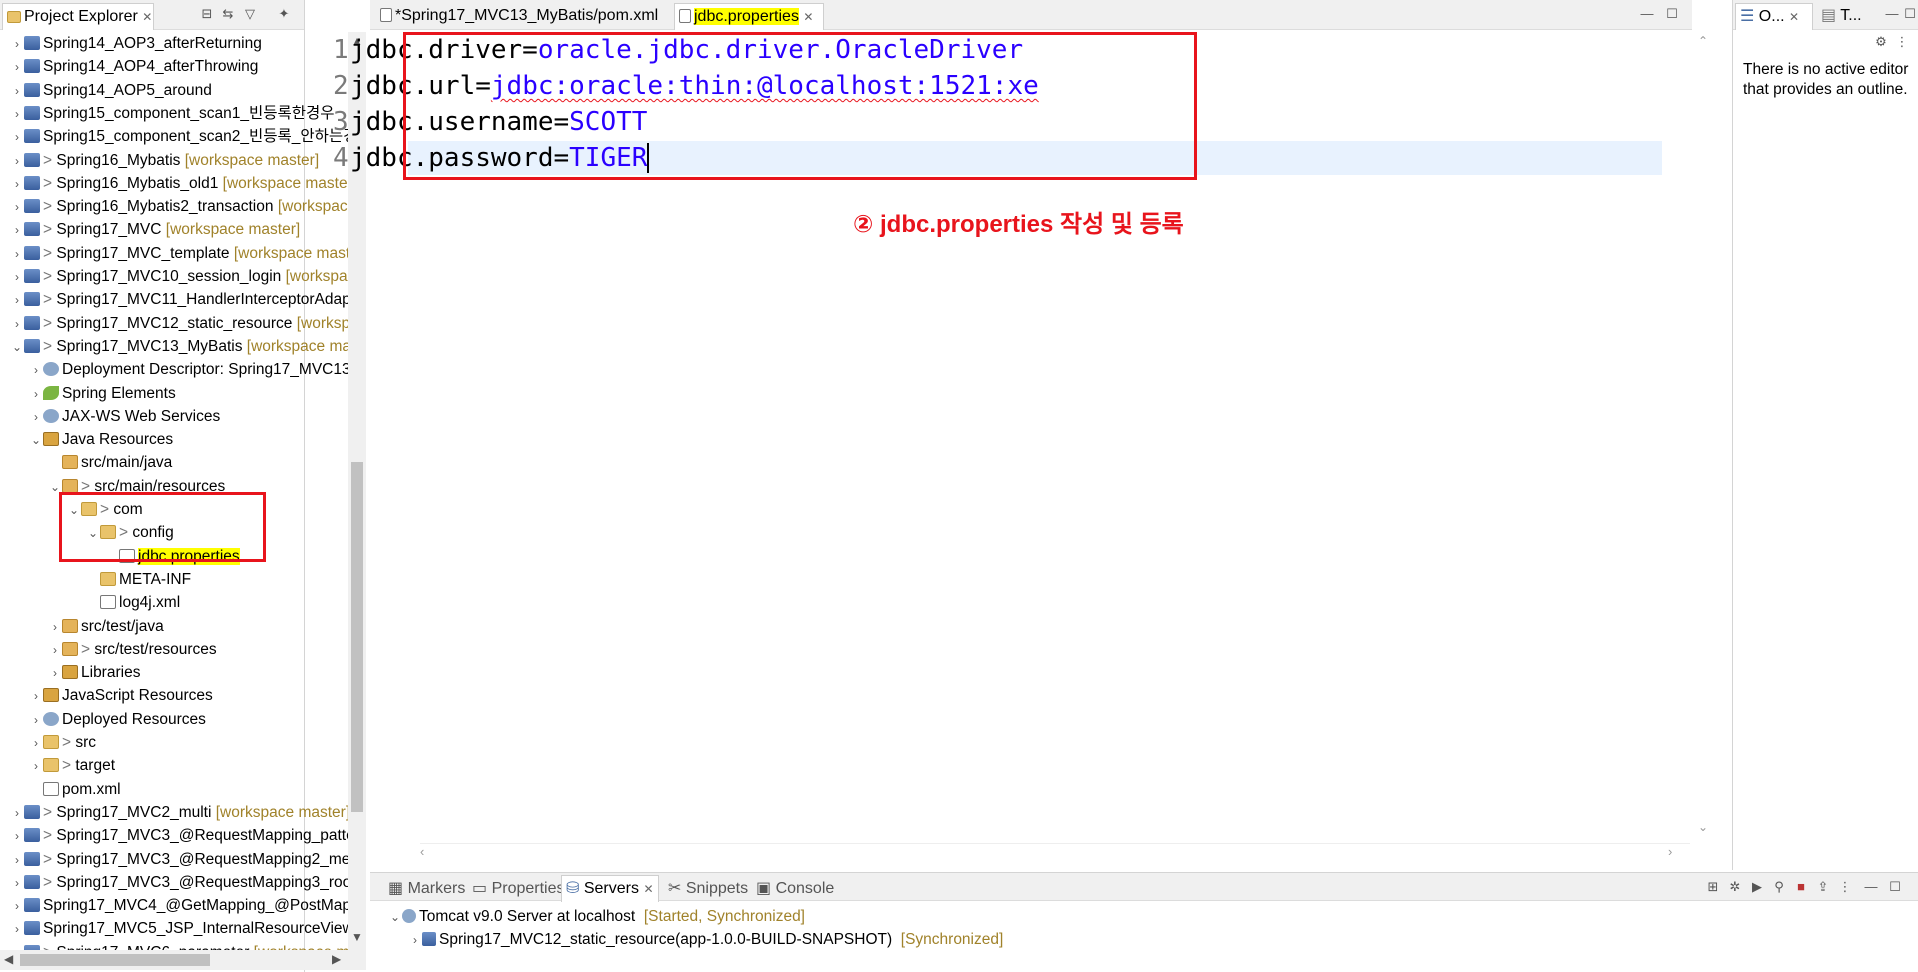 This screenshot has width=1918, height=972. What do you see at coordinates (134, 66) in the screenshot?
I see `tree-item: › Spring14_AOP4_afterThrowing` at bounding box center [134, 66].